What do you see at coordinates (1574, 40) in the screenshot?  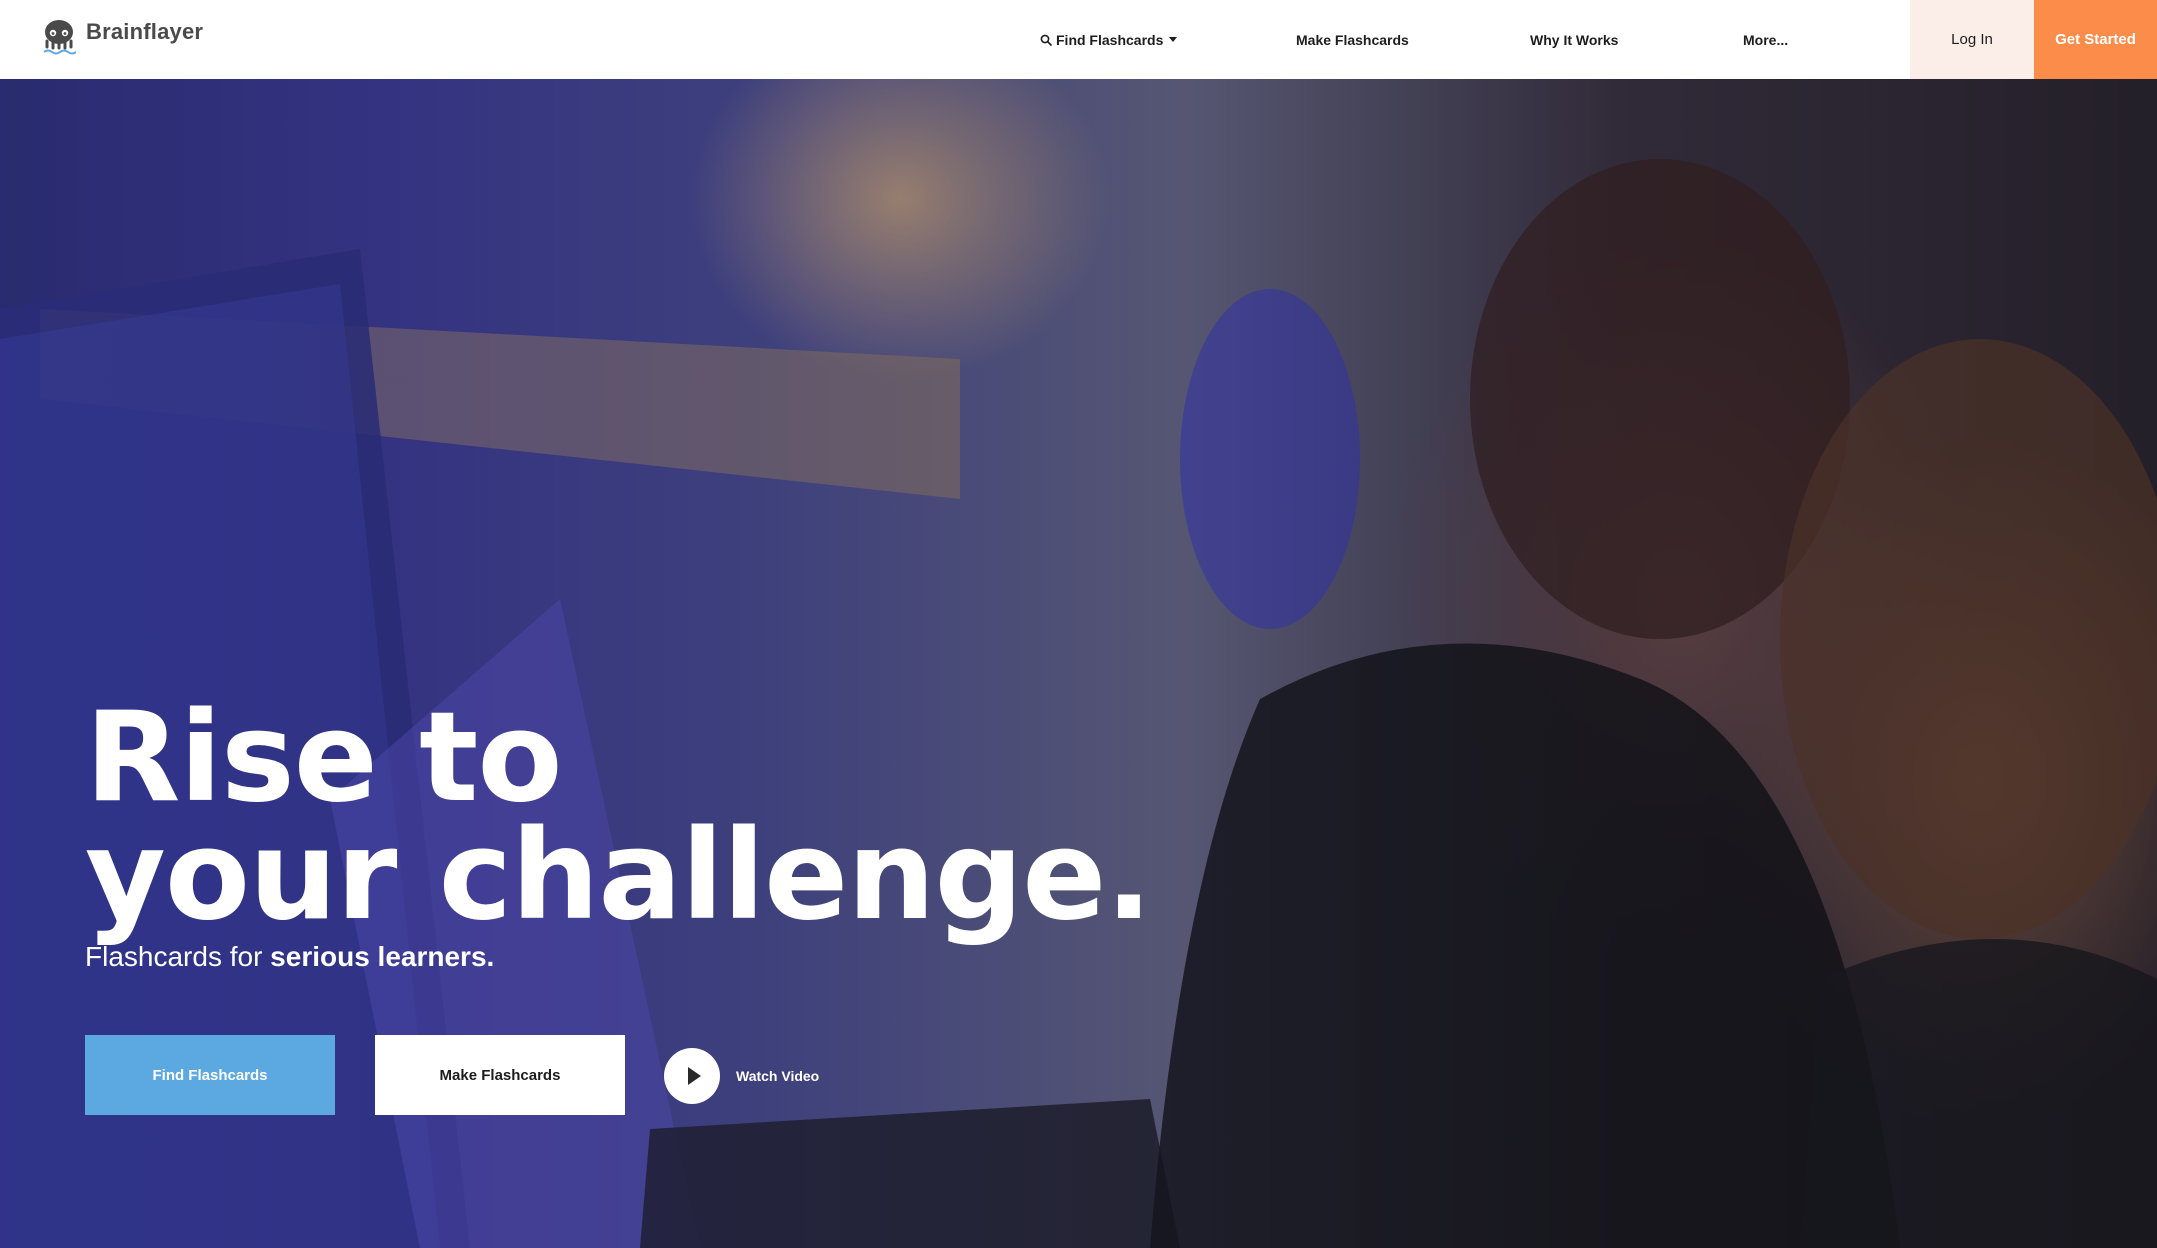 I see `nav-why-it-works: Why It Works` at bounding box center [1574, 40].